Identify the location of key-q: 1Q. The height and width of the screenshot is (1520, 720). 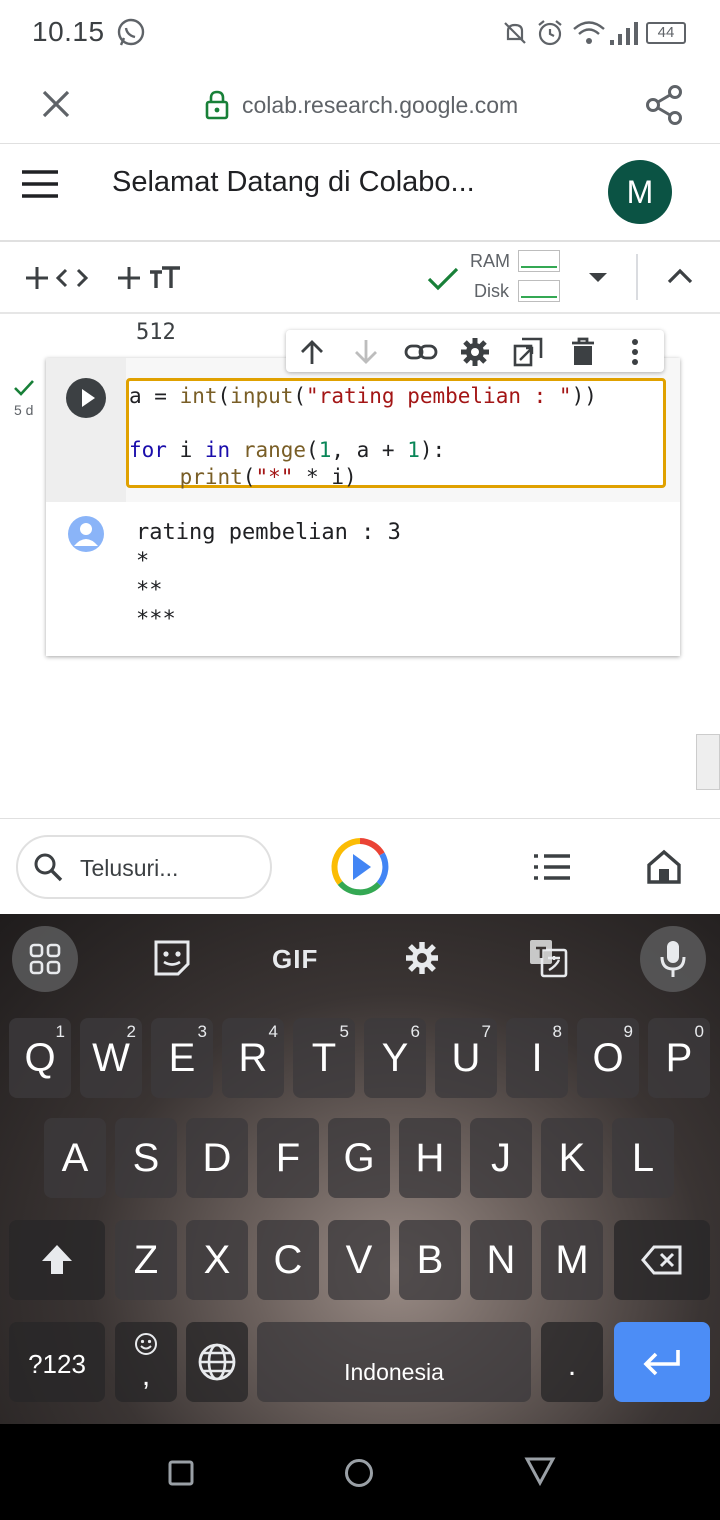
(40, 1058).